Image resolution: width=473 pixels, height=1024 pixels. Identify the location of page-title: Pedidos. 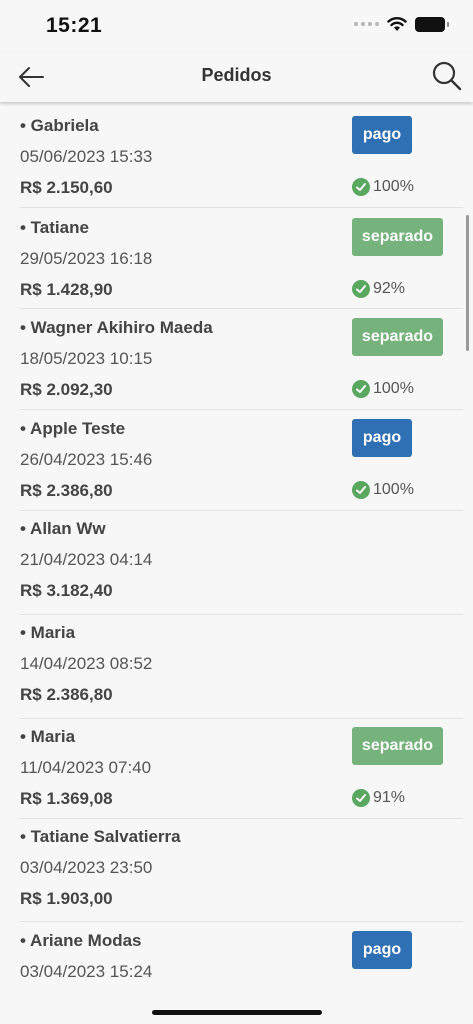
(236, 75).